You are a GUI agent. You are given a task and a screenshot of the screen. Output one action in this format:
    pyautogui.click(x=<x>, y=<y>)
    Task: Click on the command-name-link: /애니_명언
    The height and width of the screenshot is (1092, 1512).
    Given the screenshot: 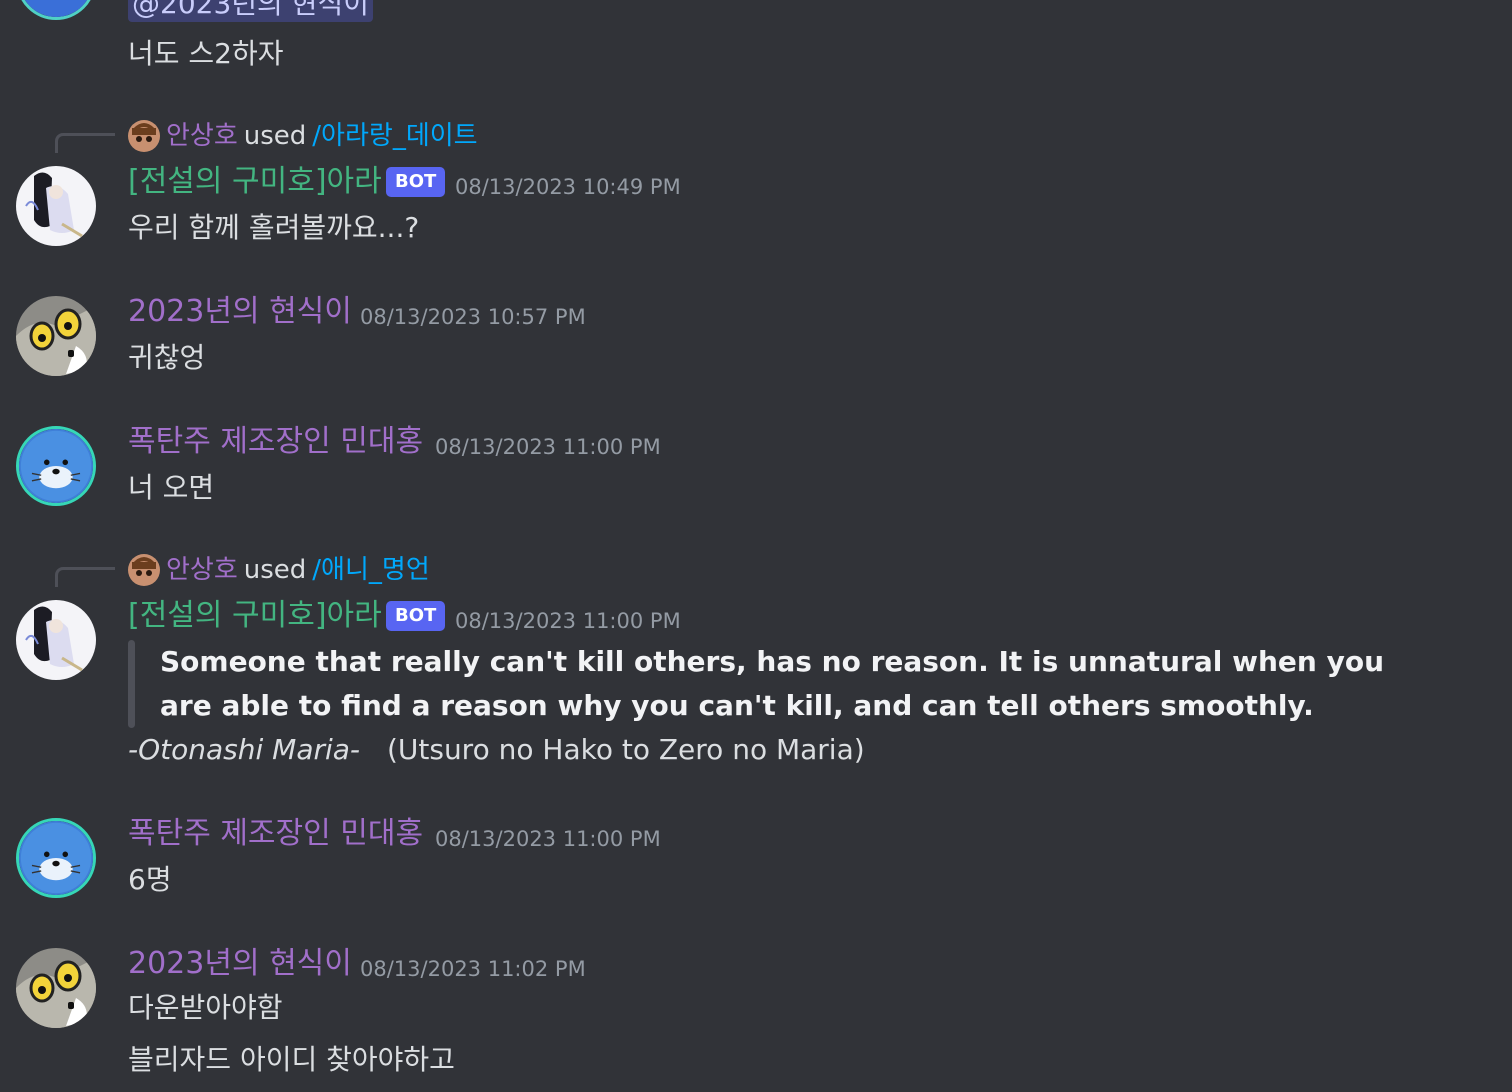 What is the action you would take?
    pyautogui.click(x=370, y=570)
    